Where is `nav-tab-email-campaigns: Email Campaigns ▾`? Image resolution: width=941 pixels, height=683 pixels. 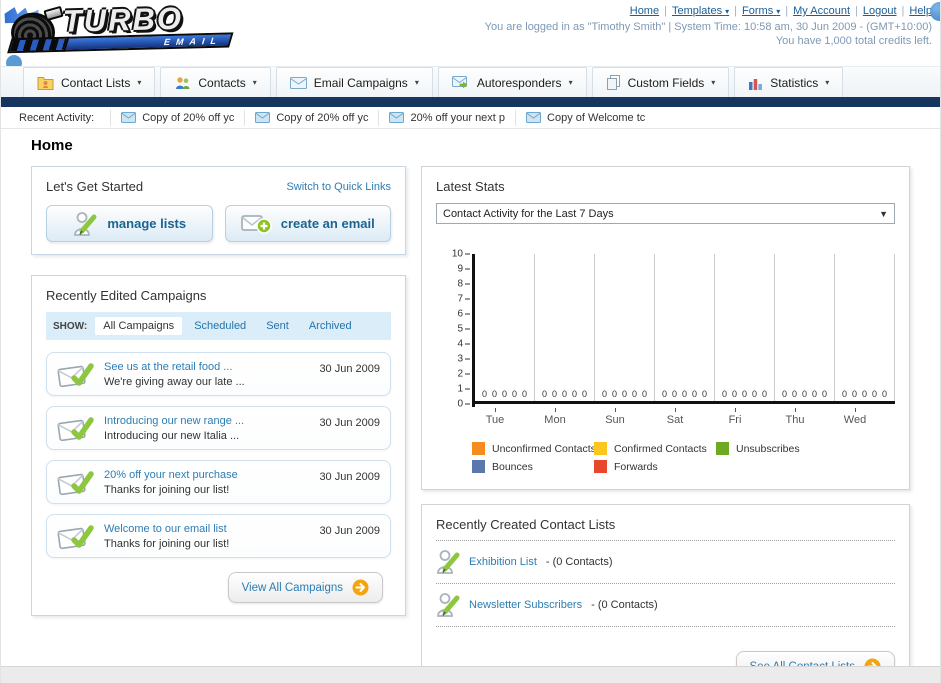
nav-tab-email-campaigns: Email Campaigns ▾ is located at coordinates (354, 82).